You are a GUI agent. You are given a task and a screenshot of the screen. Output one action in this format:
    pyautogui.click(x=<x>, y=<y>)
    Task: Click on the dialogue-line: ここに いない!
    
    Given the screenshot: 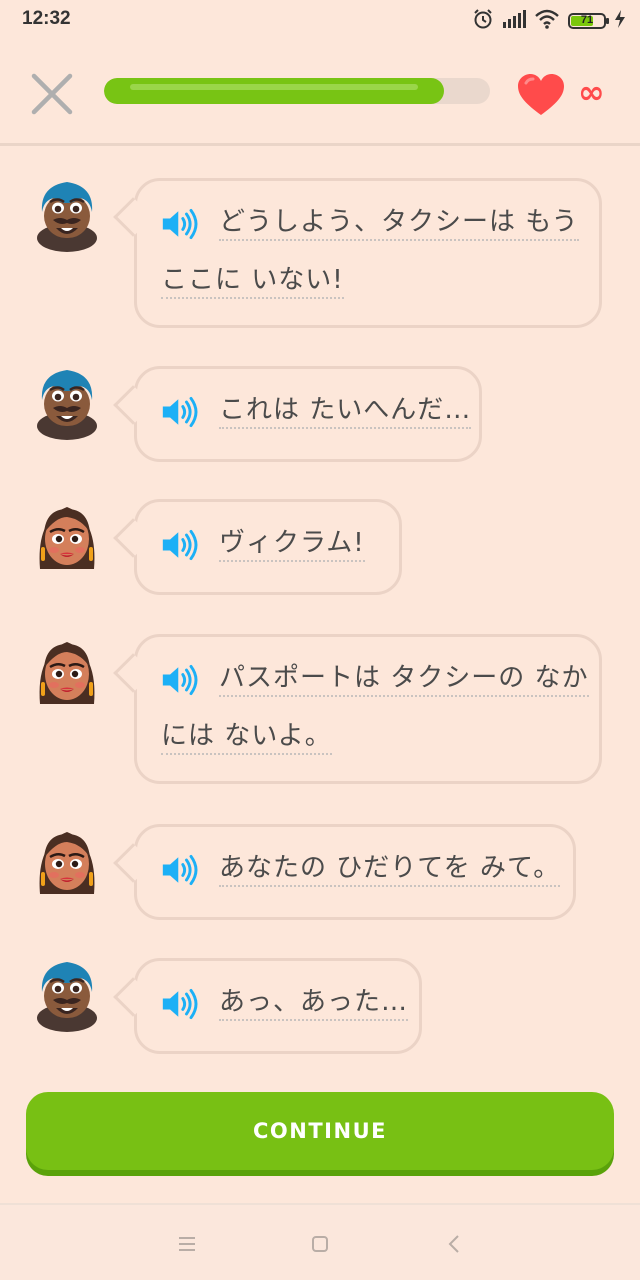 What is the action you would take?
    pyautogui.click(x=369, y=280)
    